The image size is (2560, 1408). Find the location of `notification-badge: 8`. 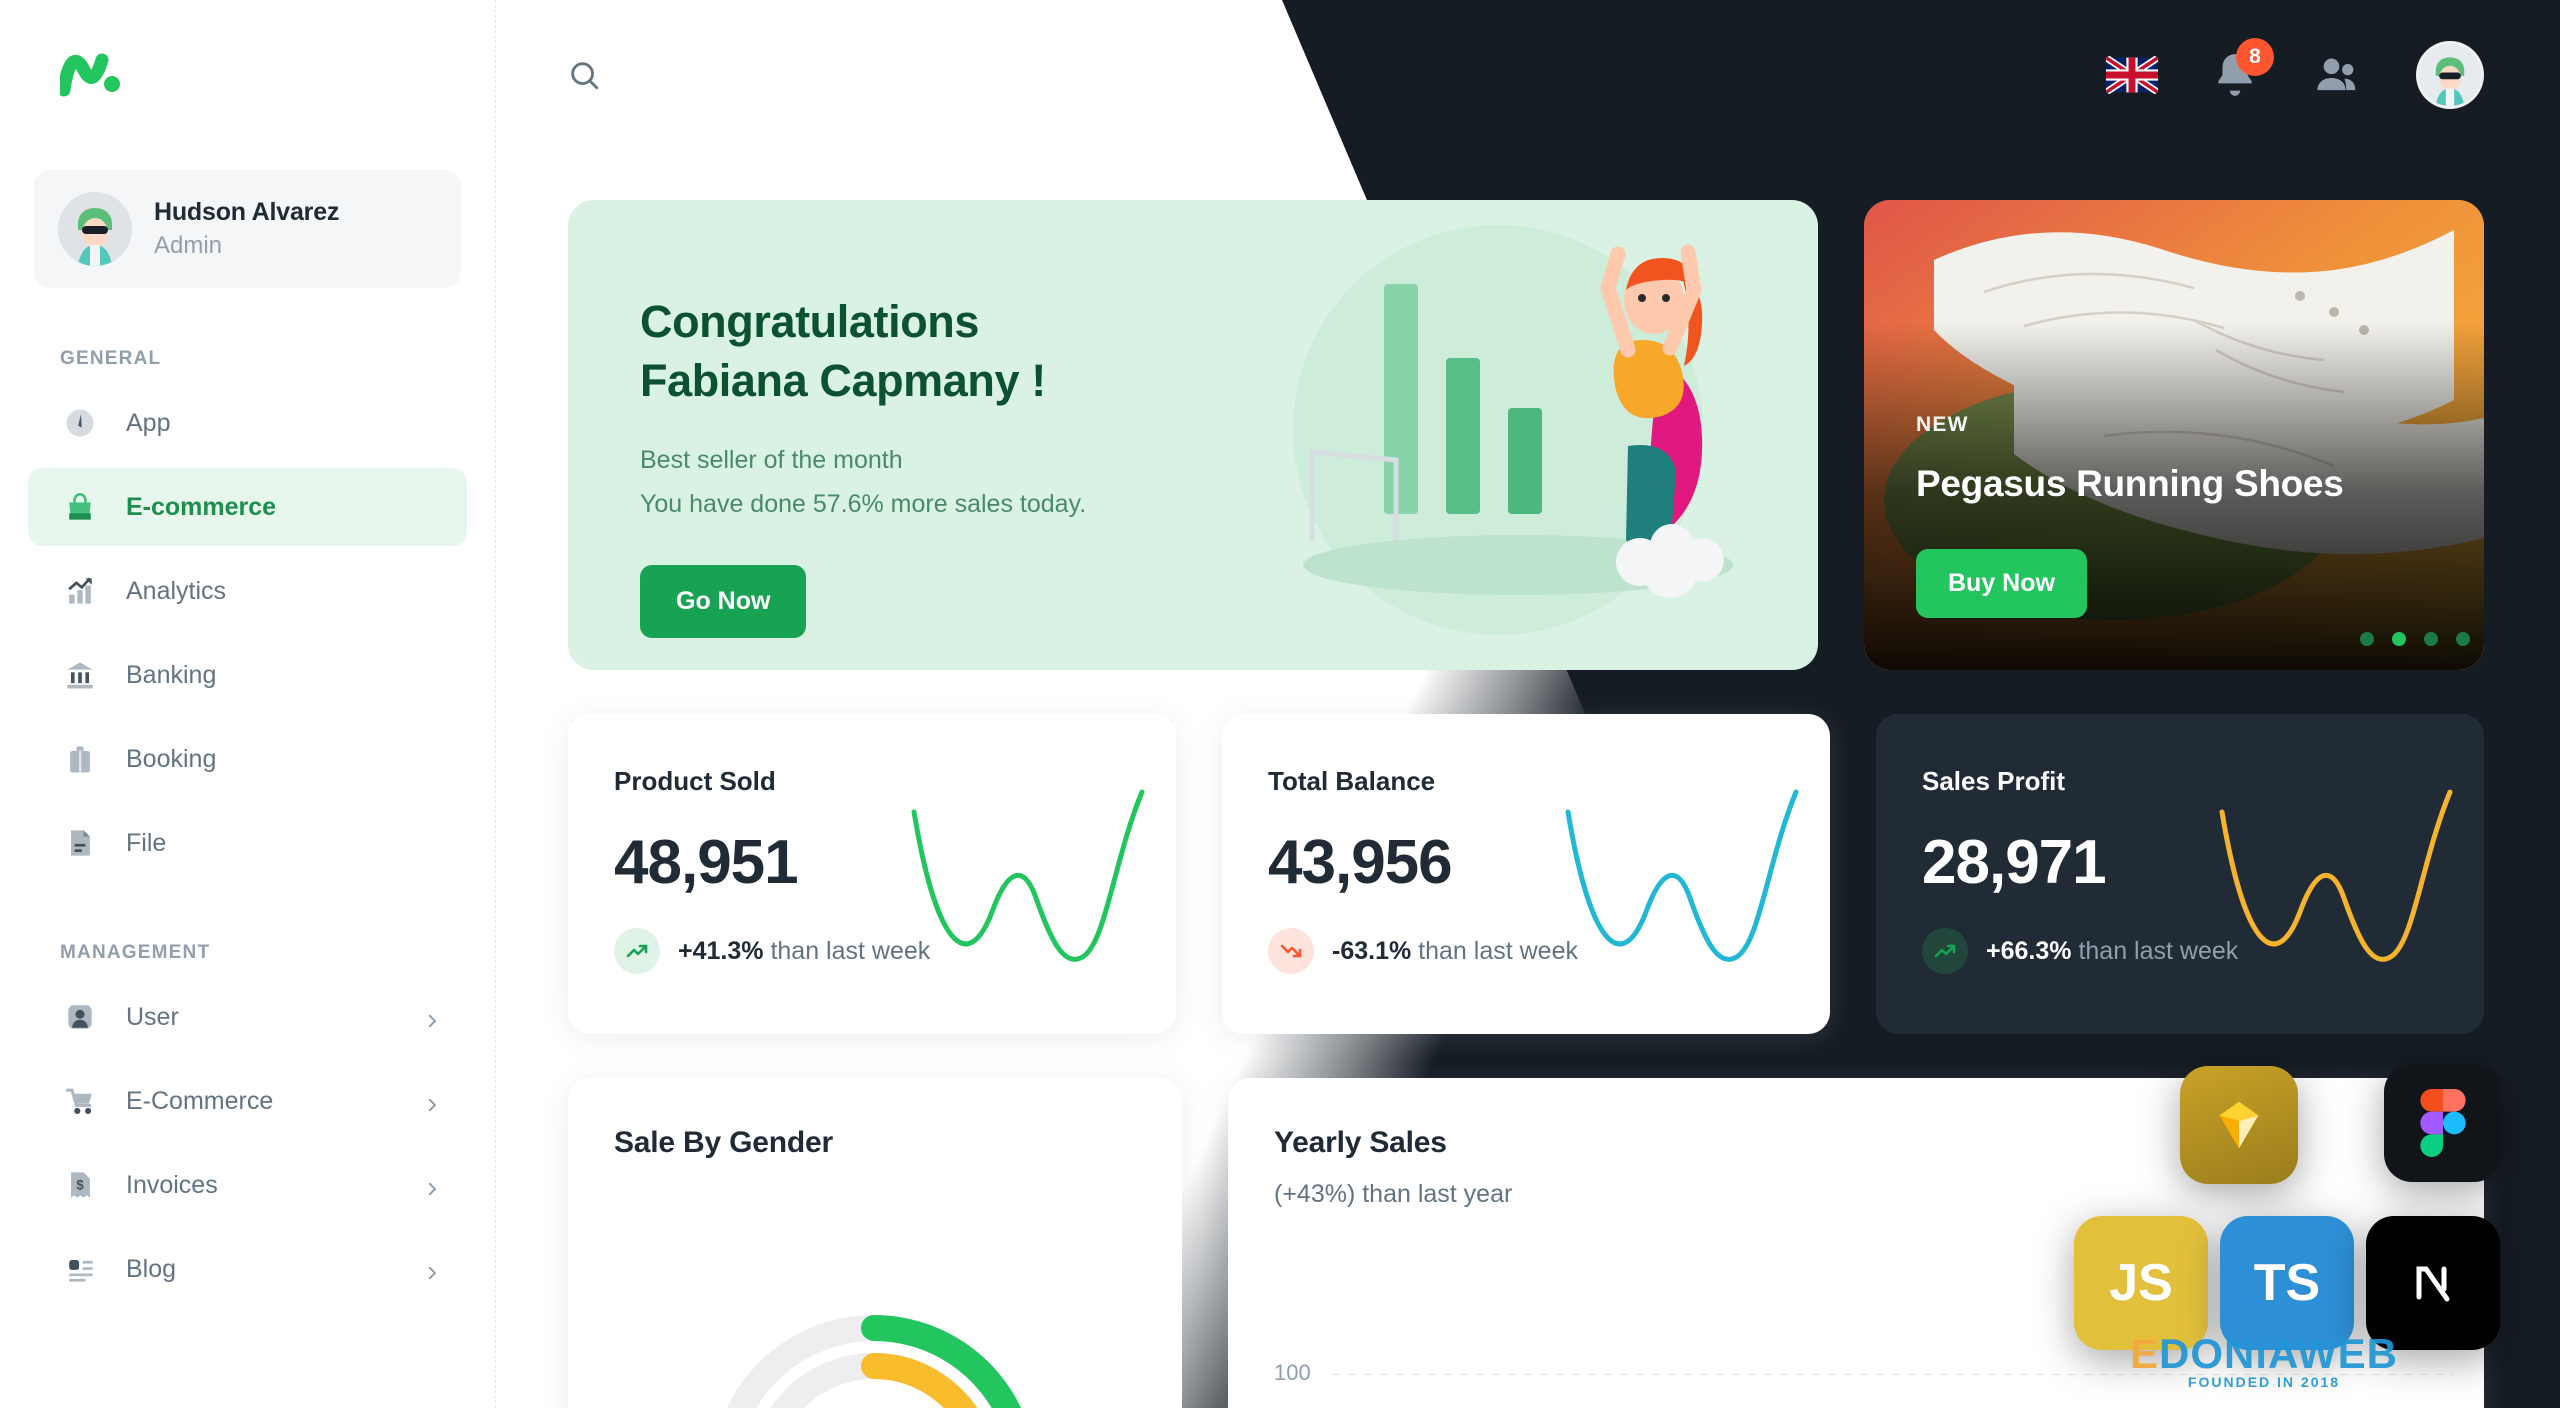

notification-badge: 8 is located at coordinates (2255, 57).